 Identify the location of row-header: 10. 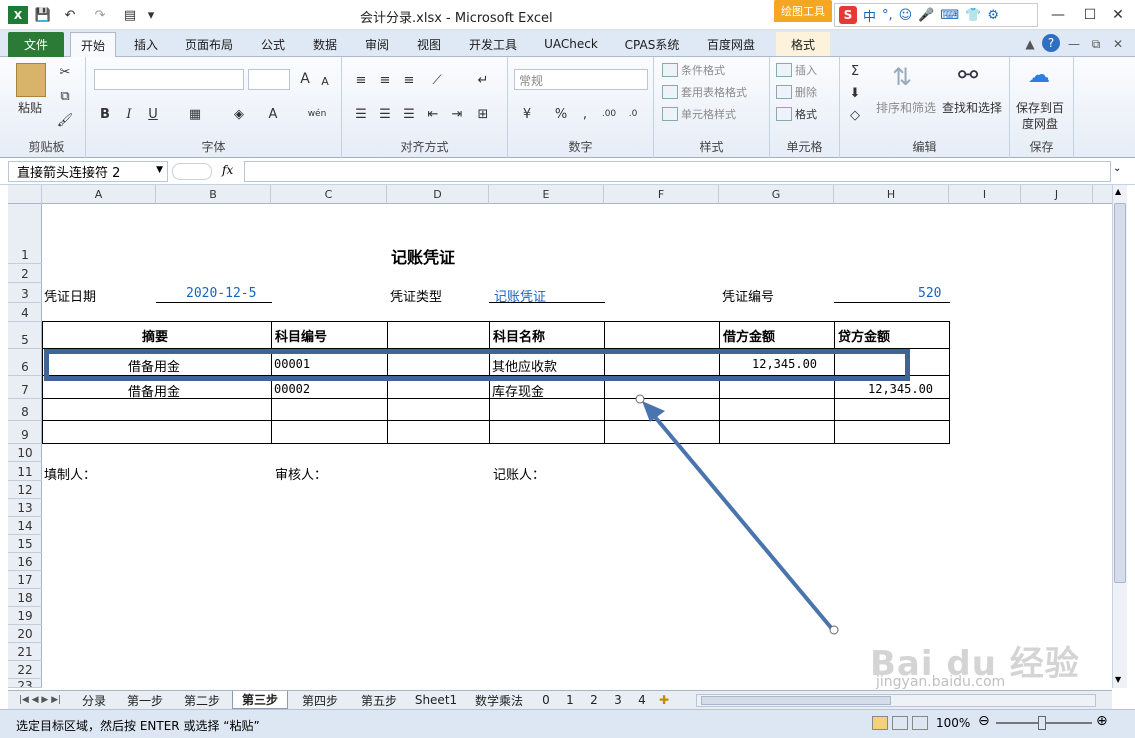
(25, 453).